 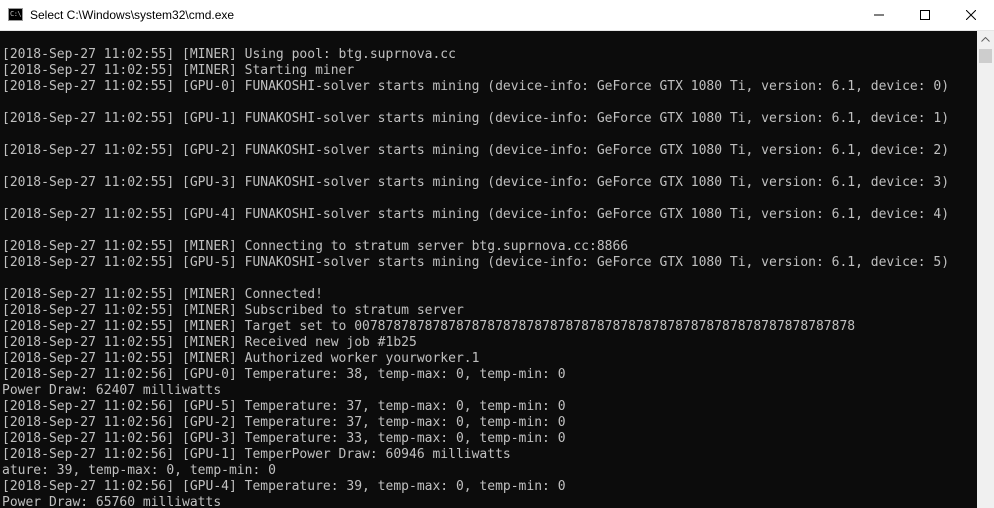 What do you see at coordinates (112, 501) in the screenshot?
I see `console-line: Power Draw: 65760 milliwatts` at bounding box center [112, 501].